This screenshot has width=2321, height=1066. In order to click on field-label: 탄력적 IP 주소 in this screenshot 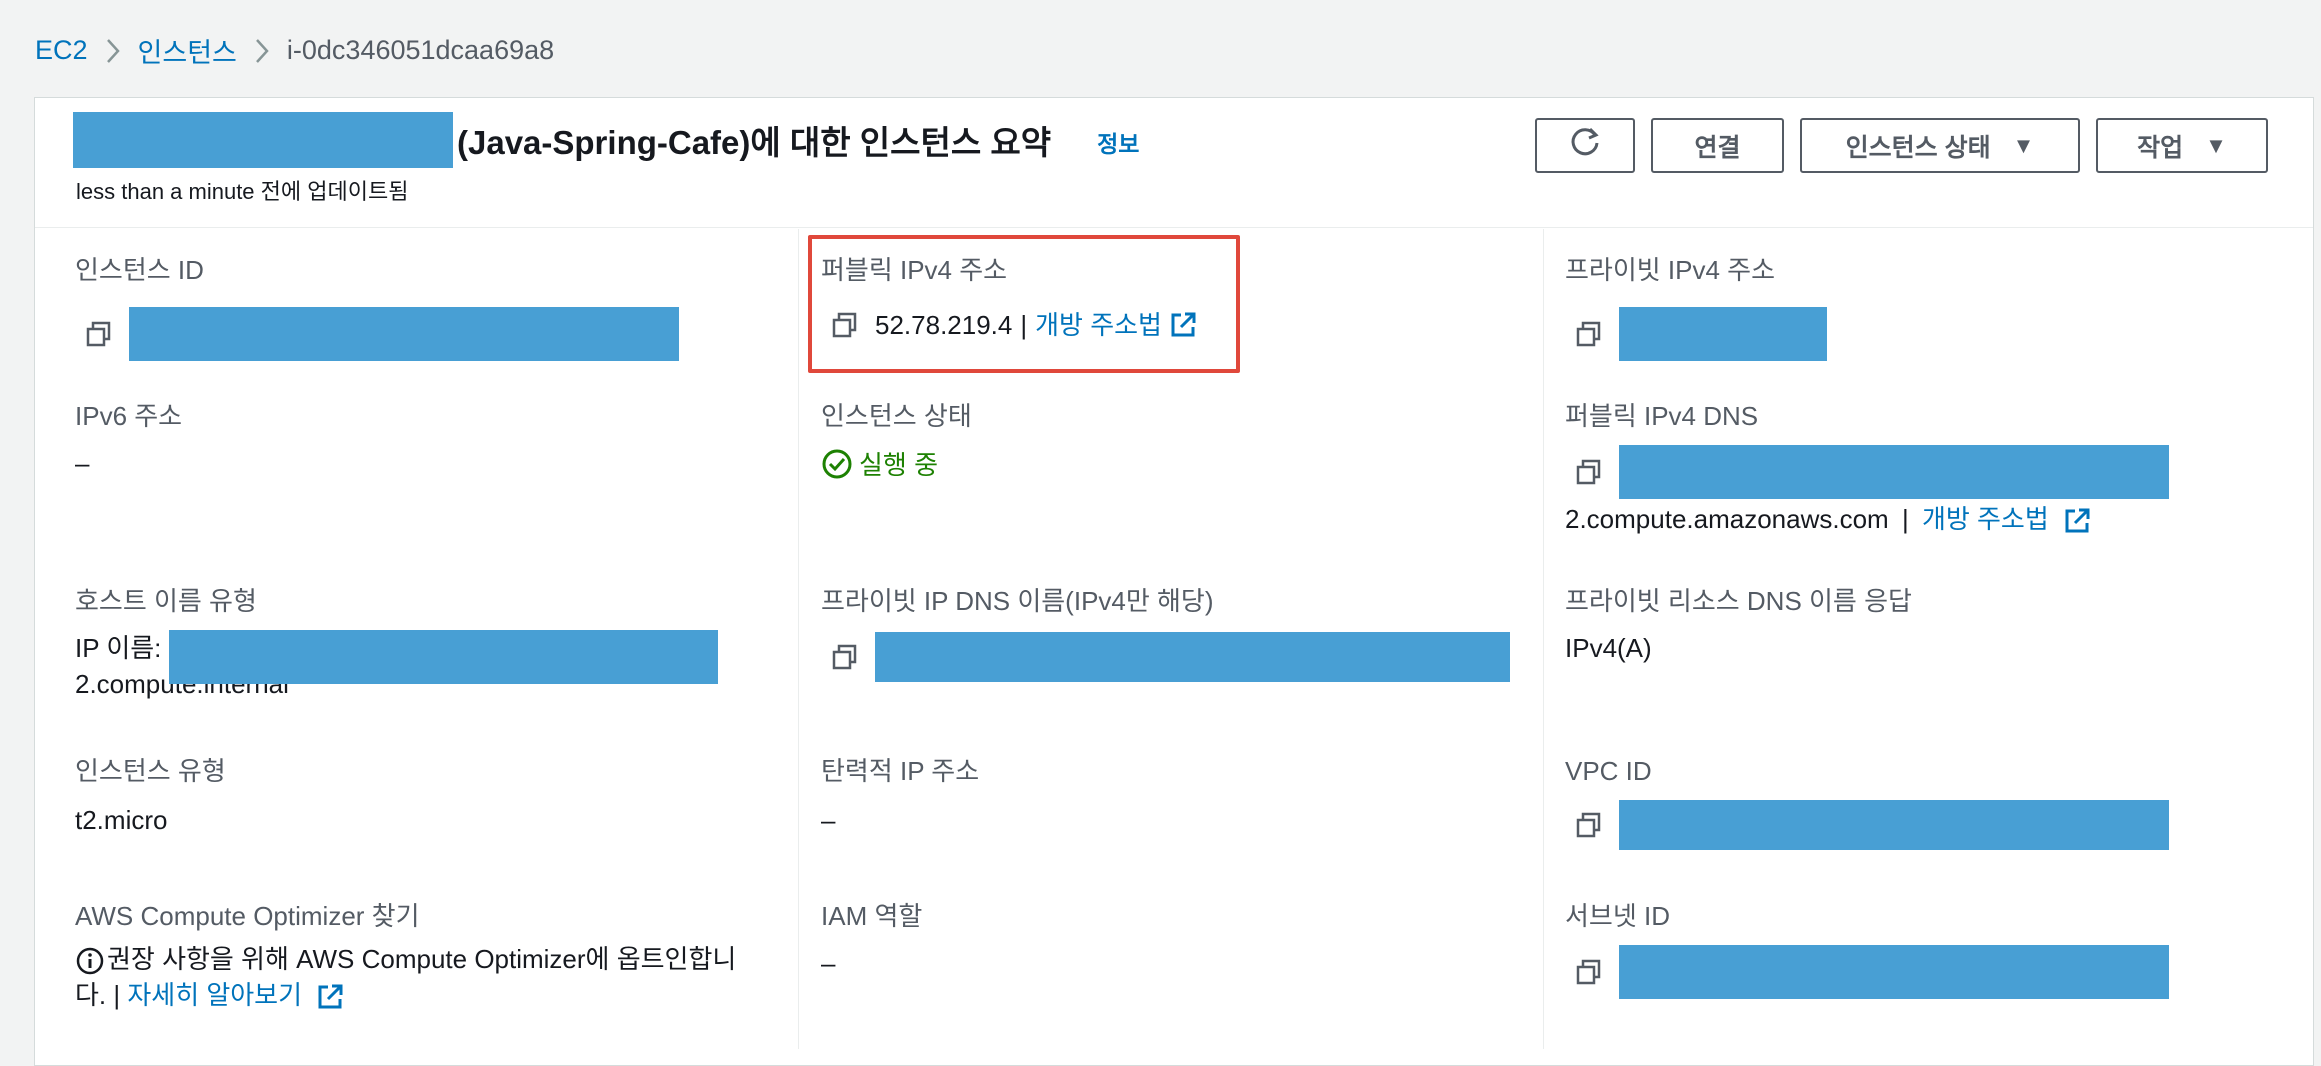, I will do `click(900, 771)`.